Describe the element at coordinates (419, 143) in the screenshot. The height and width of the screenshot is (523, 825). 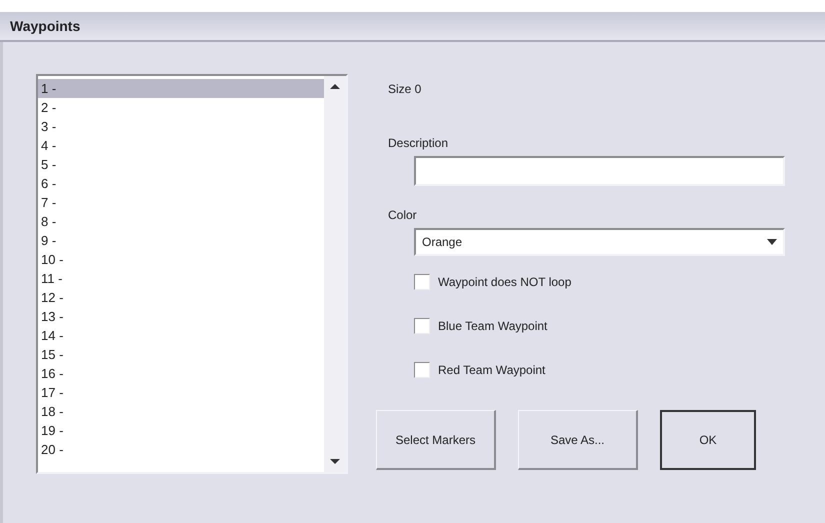
I see `description-label: Description` at that location.